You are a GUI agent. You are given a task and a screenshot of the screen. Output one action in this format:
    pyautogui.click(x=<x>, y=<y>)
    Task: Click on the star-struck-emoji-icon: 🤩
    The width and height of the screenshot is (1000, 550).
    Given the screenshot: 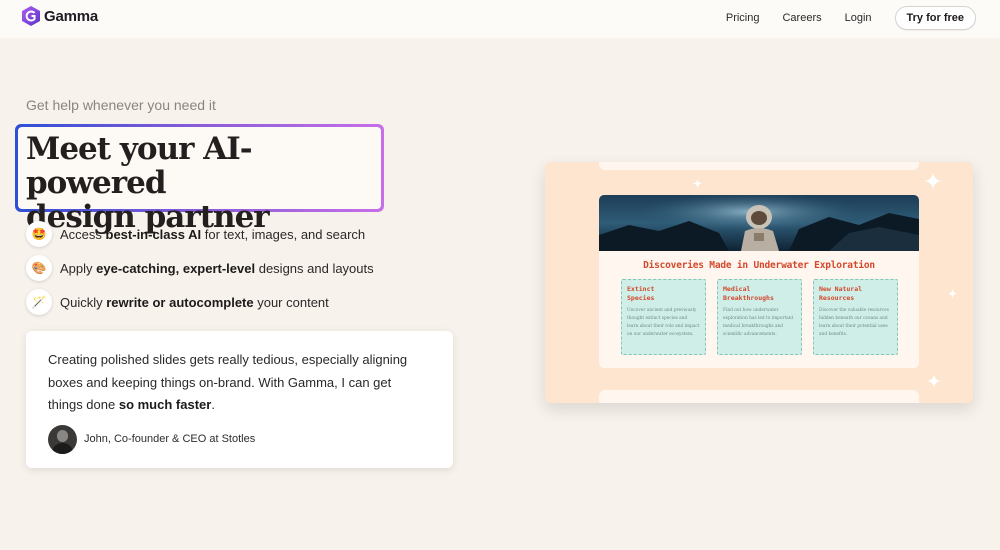 What is the action you would take?
    pyautogui.click(x=39, y=234)
    